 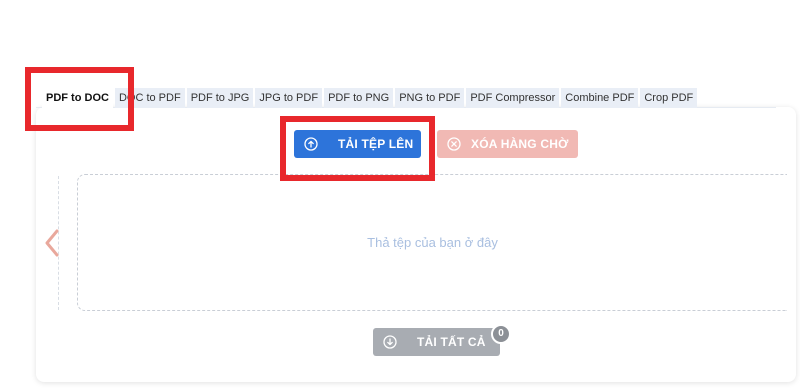 What do you see at coordinates (669, 98) in the screenshot?
I see `tab-crop-pdf: Crop PDF` at bounding box center [669, 98].